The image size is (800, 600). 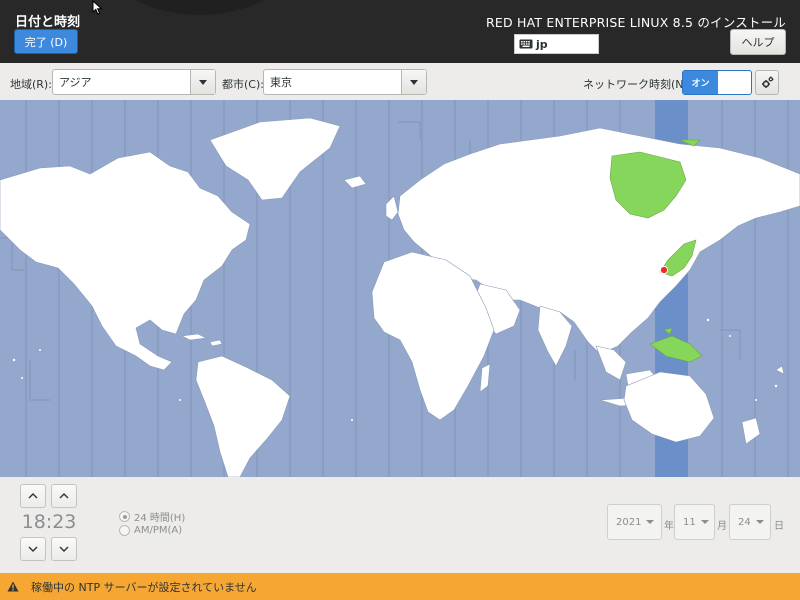 I want to click on minute-down-button, so click(x=64, y=549).